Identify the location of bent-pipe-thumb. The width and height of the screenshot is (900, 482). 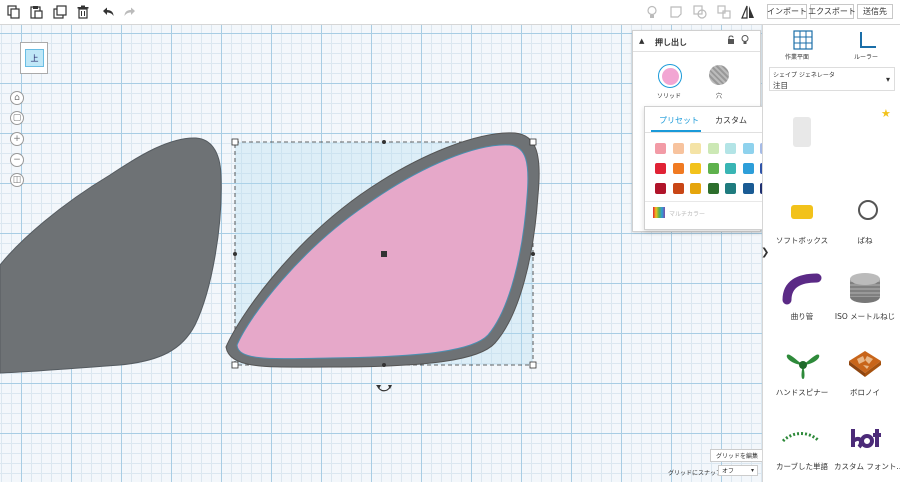
(803, 288).